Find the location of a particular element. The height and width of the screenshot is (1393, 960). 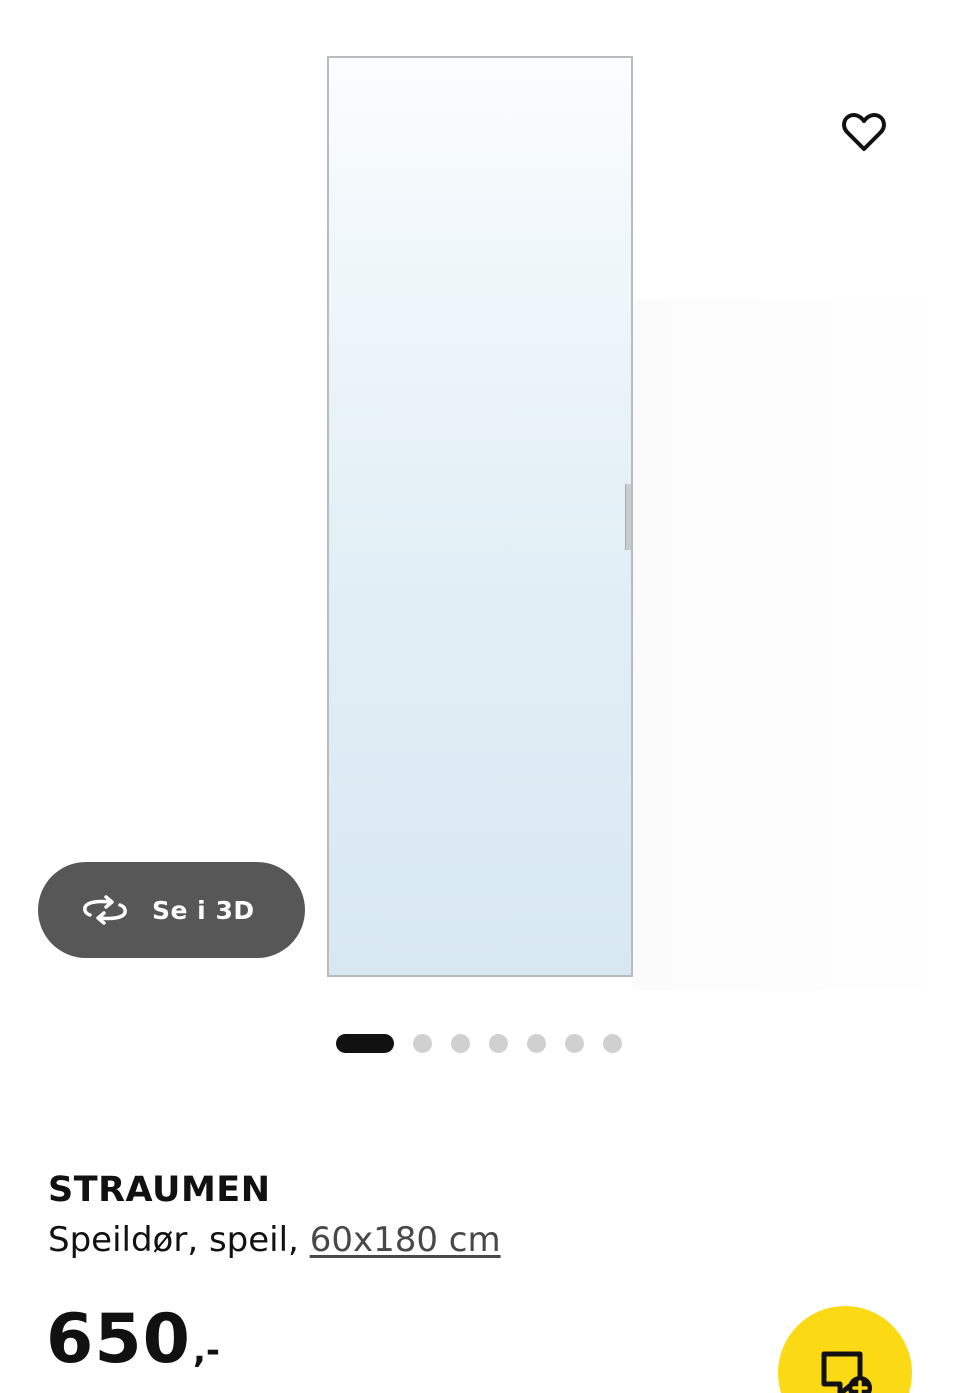

product-price: 650 ,- is located at coordinates (133, 1339).